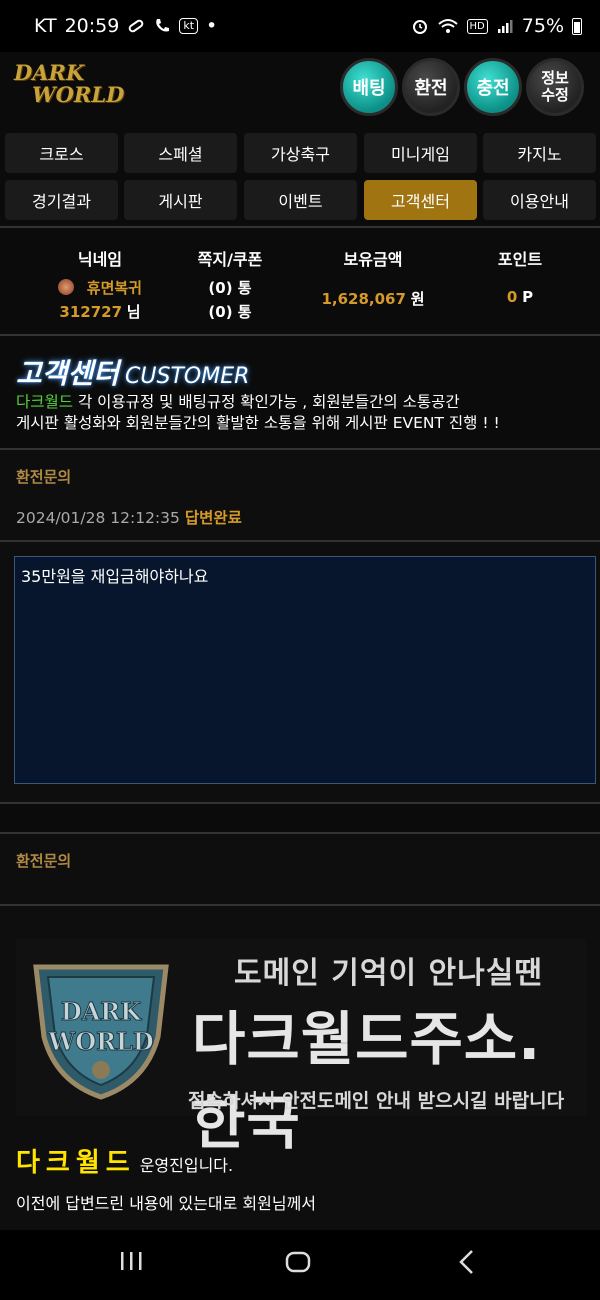 This screenshot has width=600, height=1300. What do you see at coordinates (376, 1101) in the screenshot?
I see `banner-line3: 접속하셔서 안전도메인 안내 받으시길 바랍니다` at bounding box center [376, 1101].